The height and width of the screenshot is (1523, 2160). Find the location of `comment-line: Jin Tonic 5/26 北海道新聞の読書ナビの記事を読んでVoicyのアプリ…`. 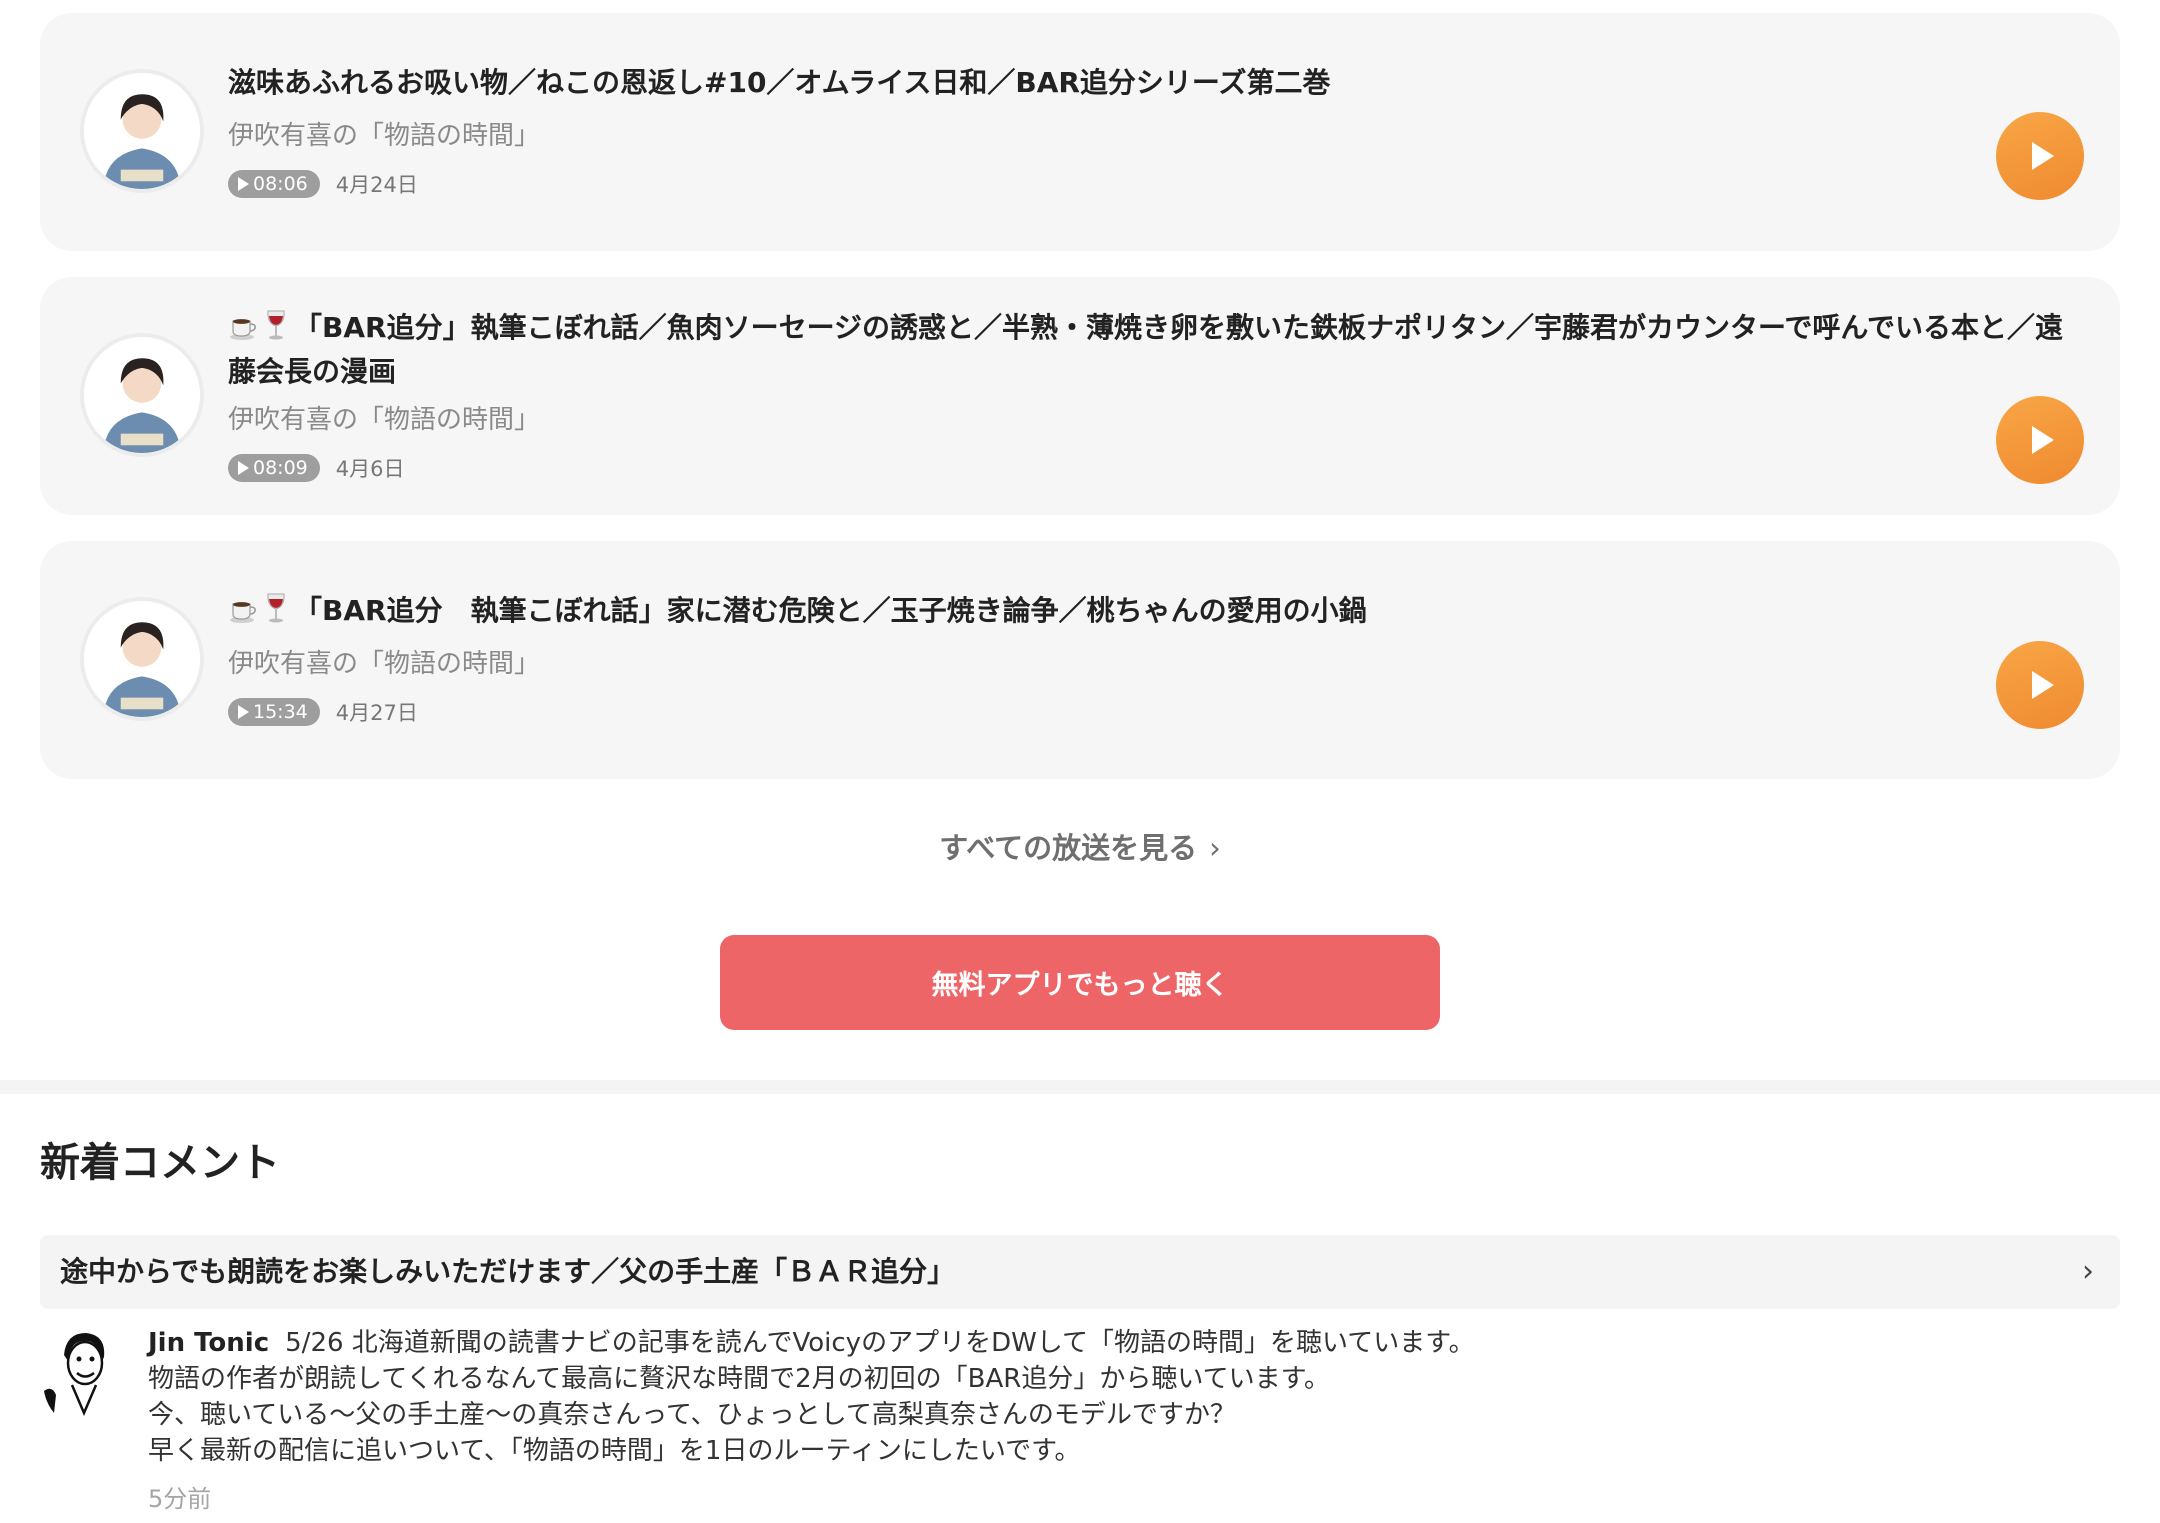

comment-line: Jin Tonic 5/26 北海道新聞の読書ナビの記事を読んでVoicyのアプリ… is located at coordinates (1128, 1343).